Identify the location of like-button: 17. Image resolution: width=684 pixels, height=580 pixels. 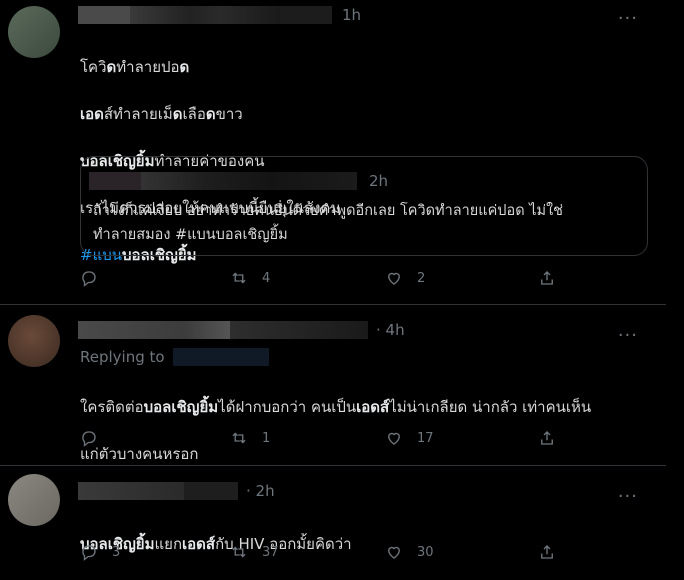
(409, 438).